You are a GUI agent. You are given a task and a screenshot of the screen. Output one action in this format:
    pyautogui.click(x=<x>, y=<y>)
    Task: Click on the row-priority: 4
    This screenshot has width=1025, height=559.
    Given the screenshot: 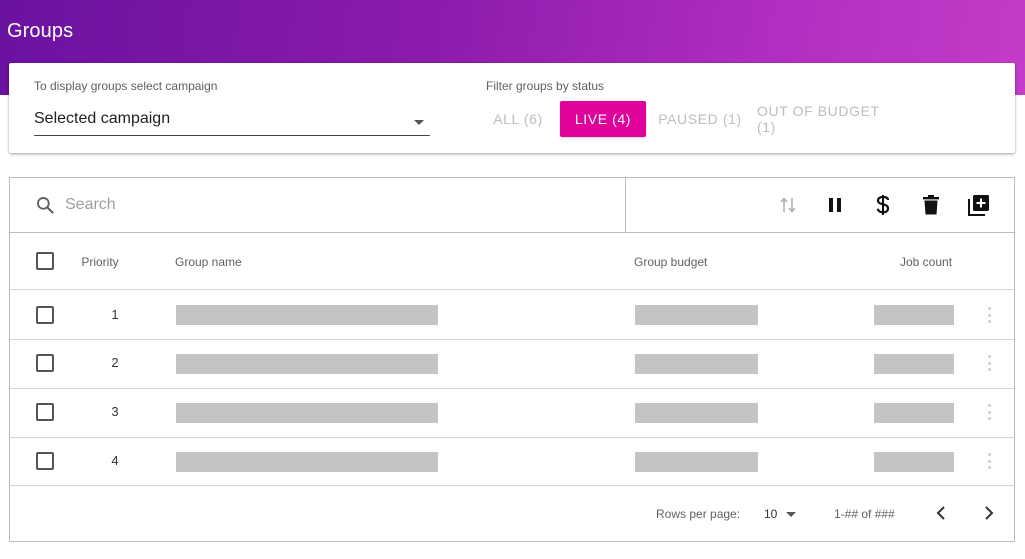 What is the action you would take?
    pyautogui.click(x=115, y=460)
    